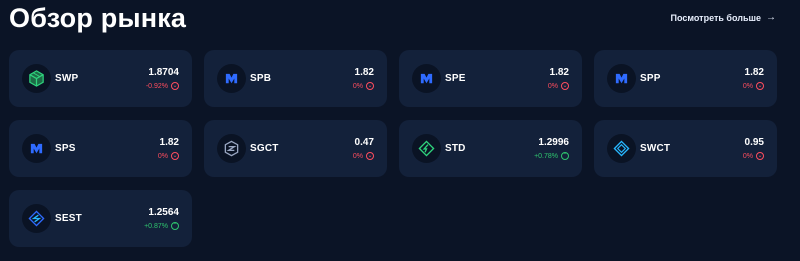 The height and width of the screenshot is (261, 800). What do you see at coordinates (364, 142) in the screenshot?
I see `price-value: 0.47` at bounding box center [364, 142].